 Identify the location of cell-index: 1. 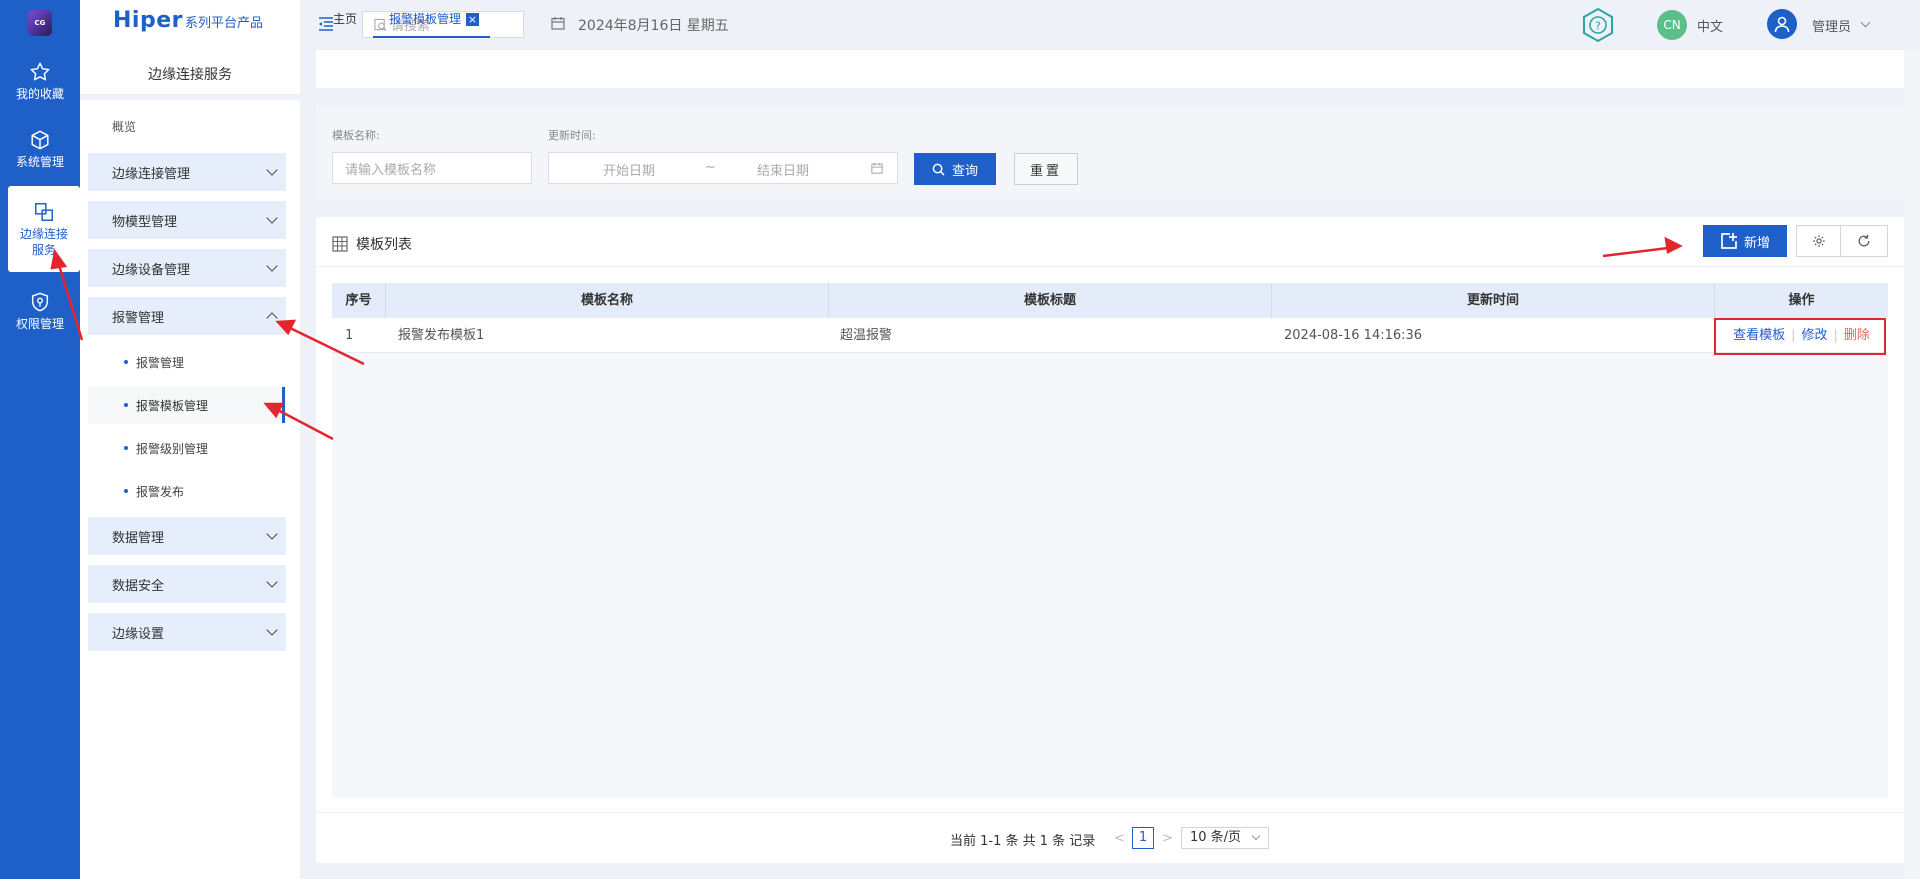
(349, 335).